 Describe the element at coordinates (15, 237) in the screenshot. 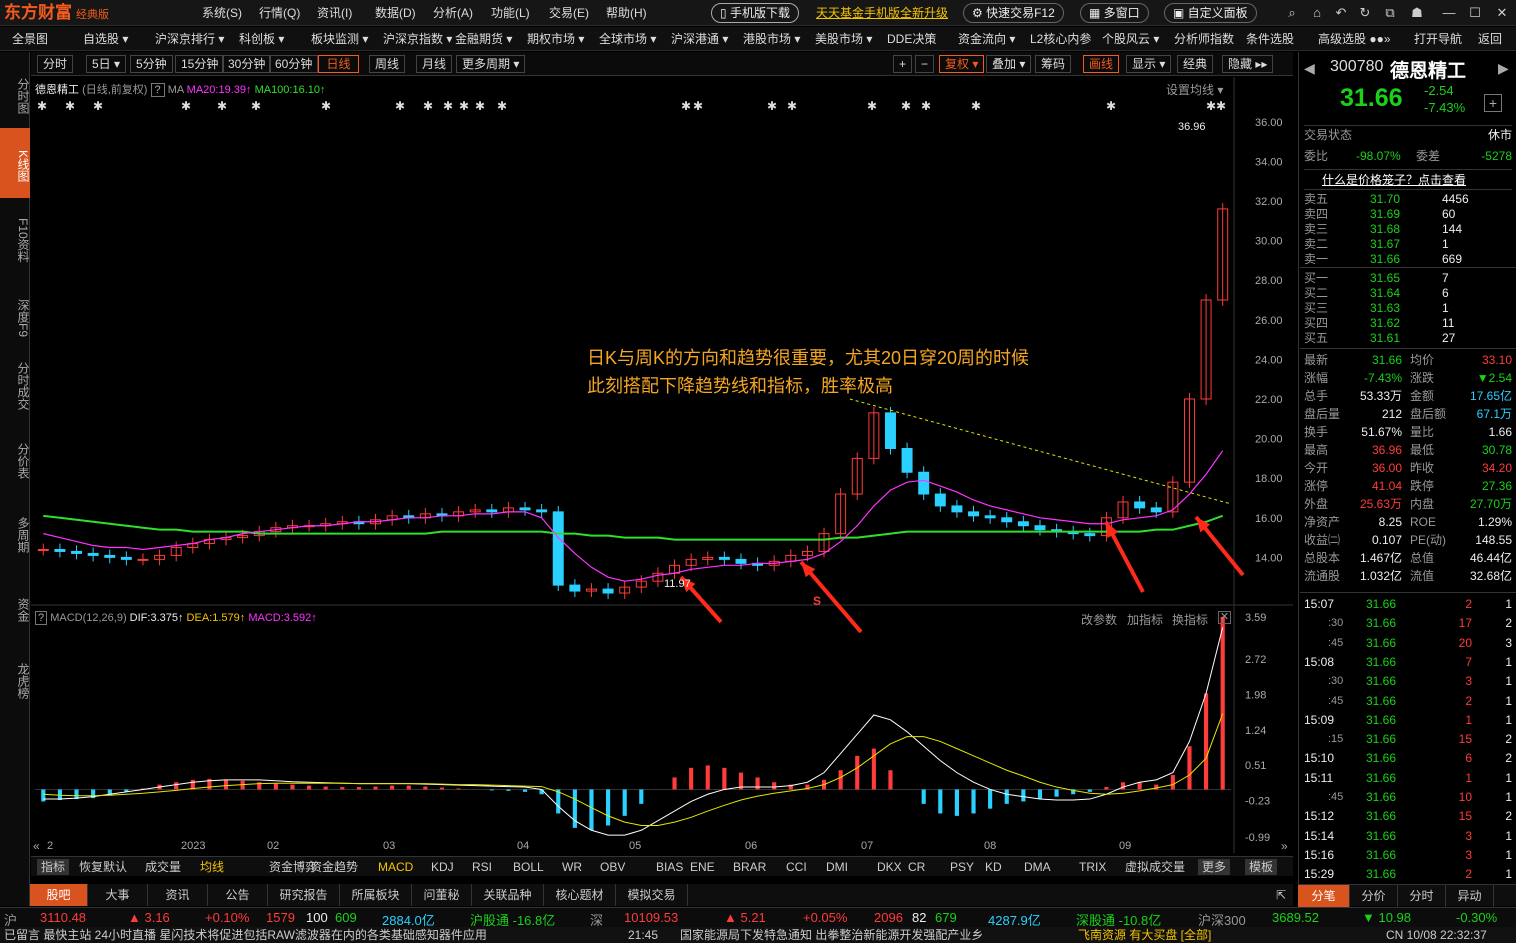

I see `tab-f10: F10资料` at that location.